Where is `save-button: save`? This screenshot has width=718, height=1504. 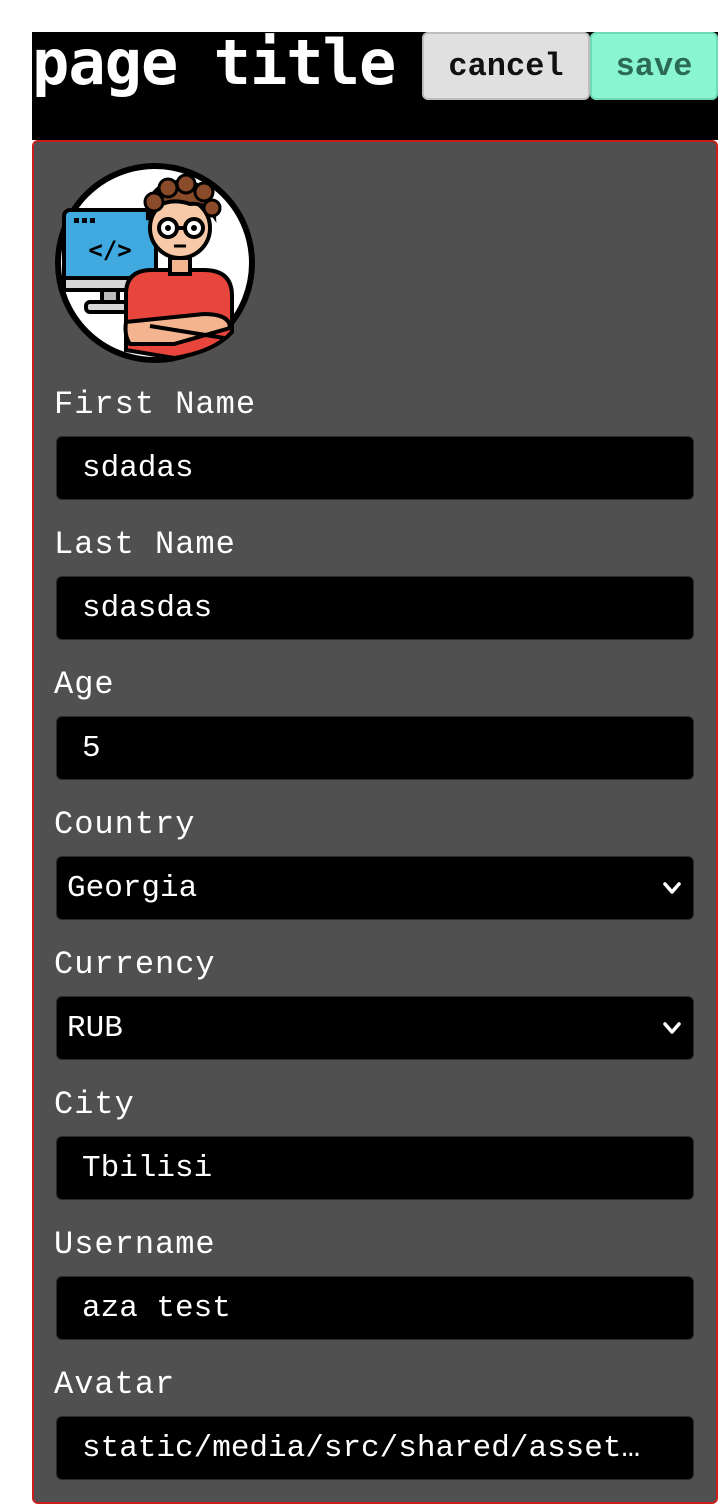 save-button: save is located at coordinates (654, 66).